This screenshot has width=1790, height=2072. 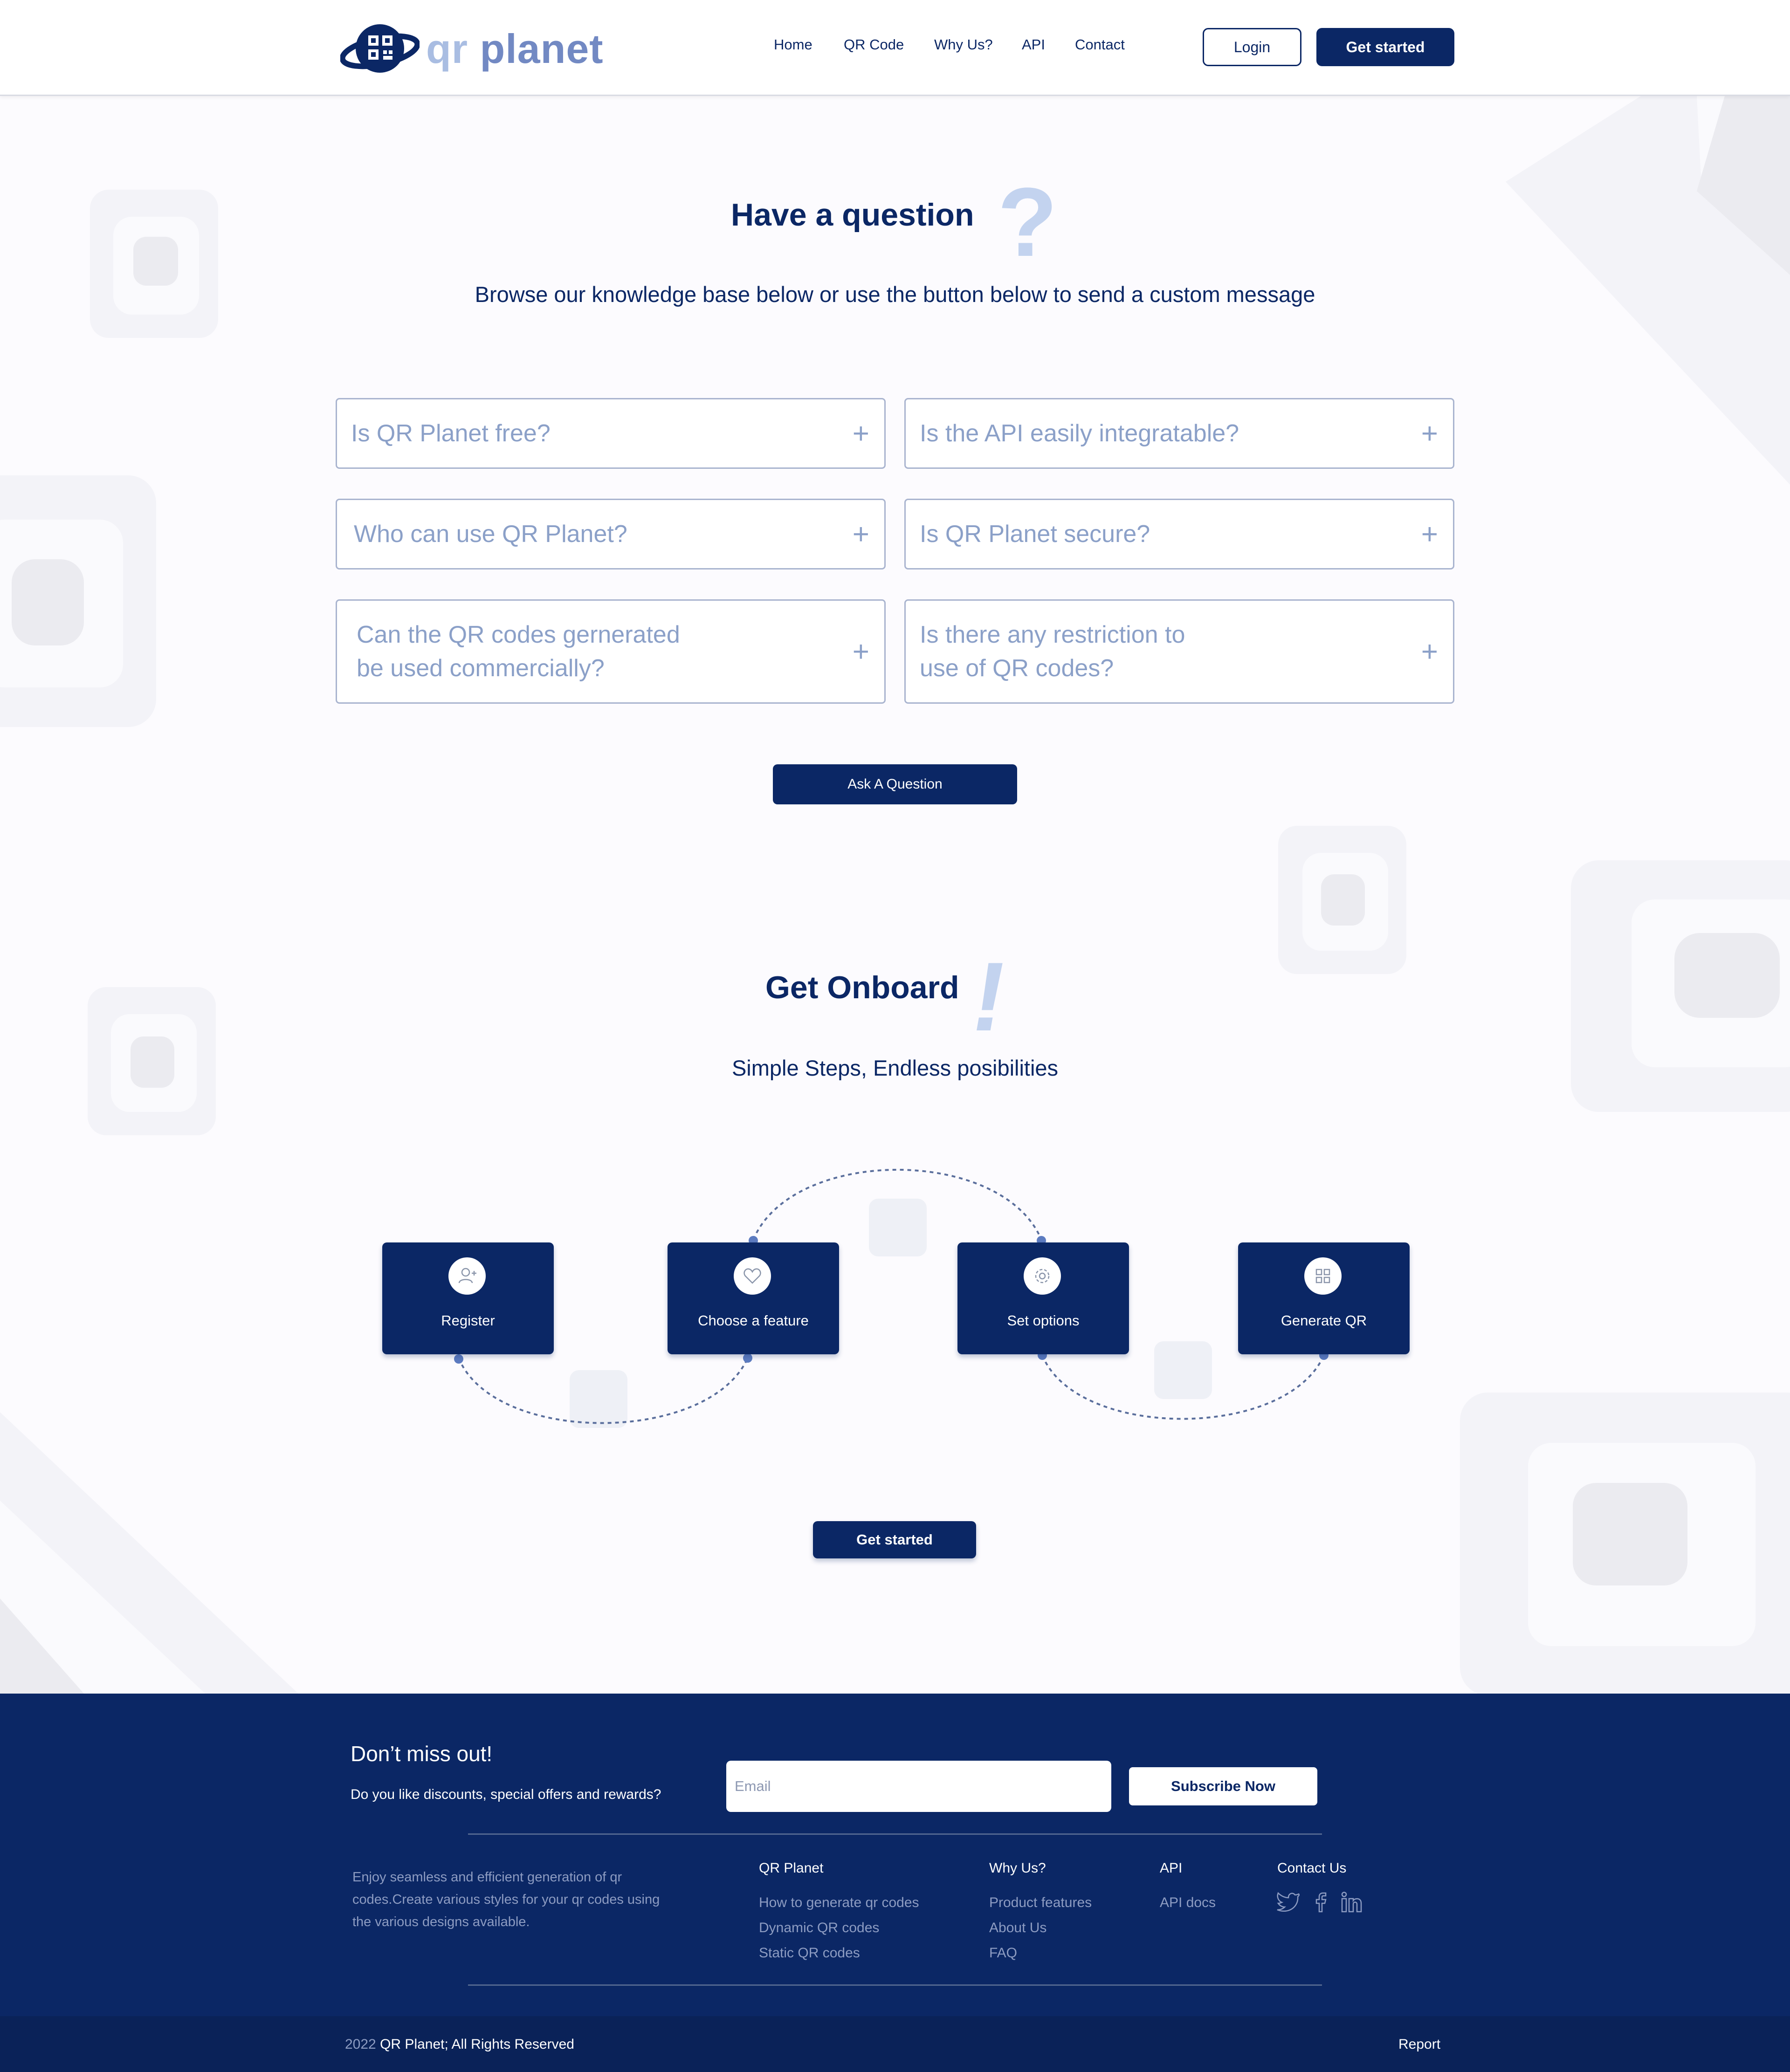 I want to click on logo: qr planet, so click(x=472, y=49).